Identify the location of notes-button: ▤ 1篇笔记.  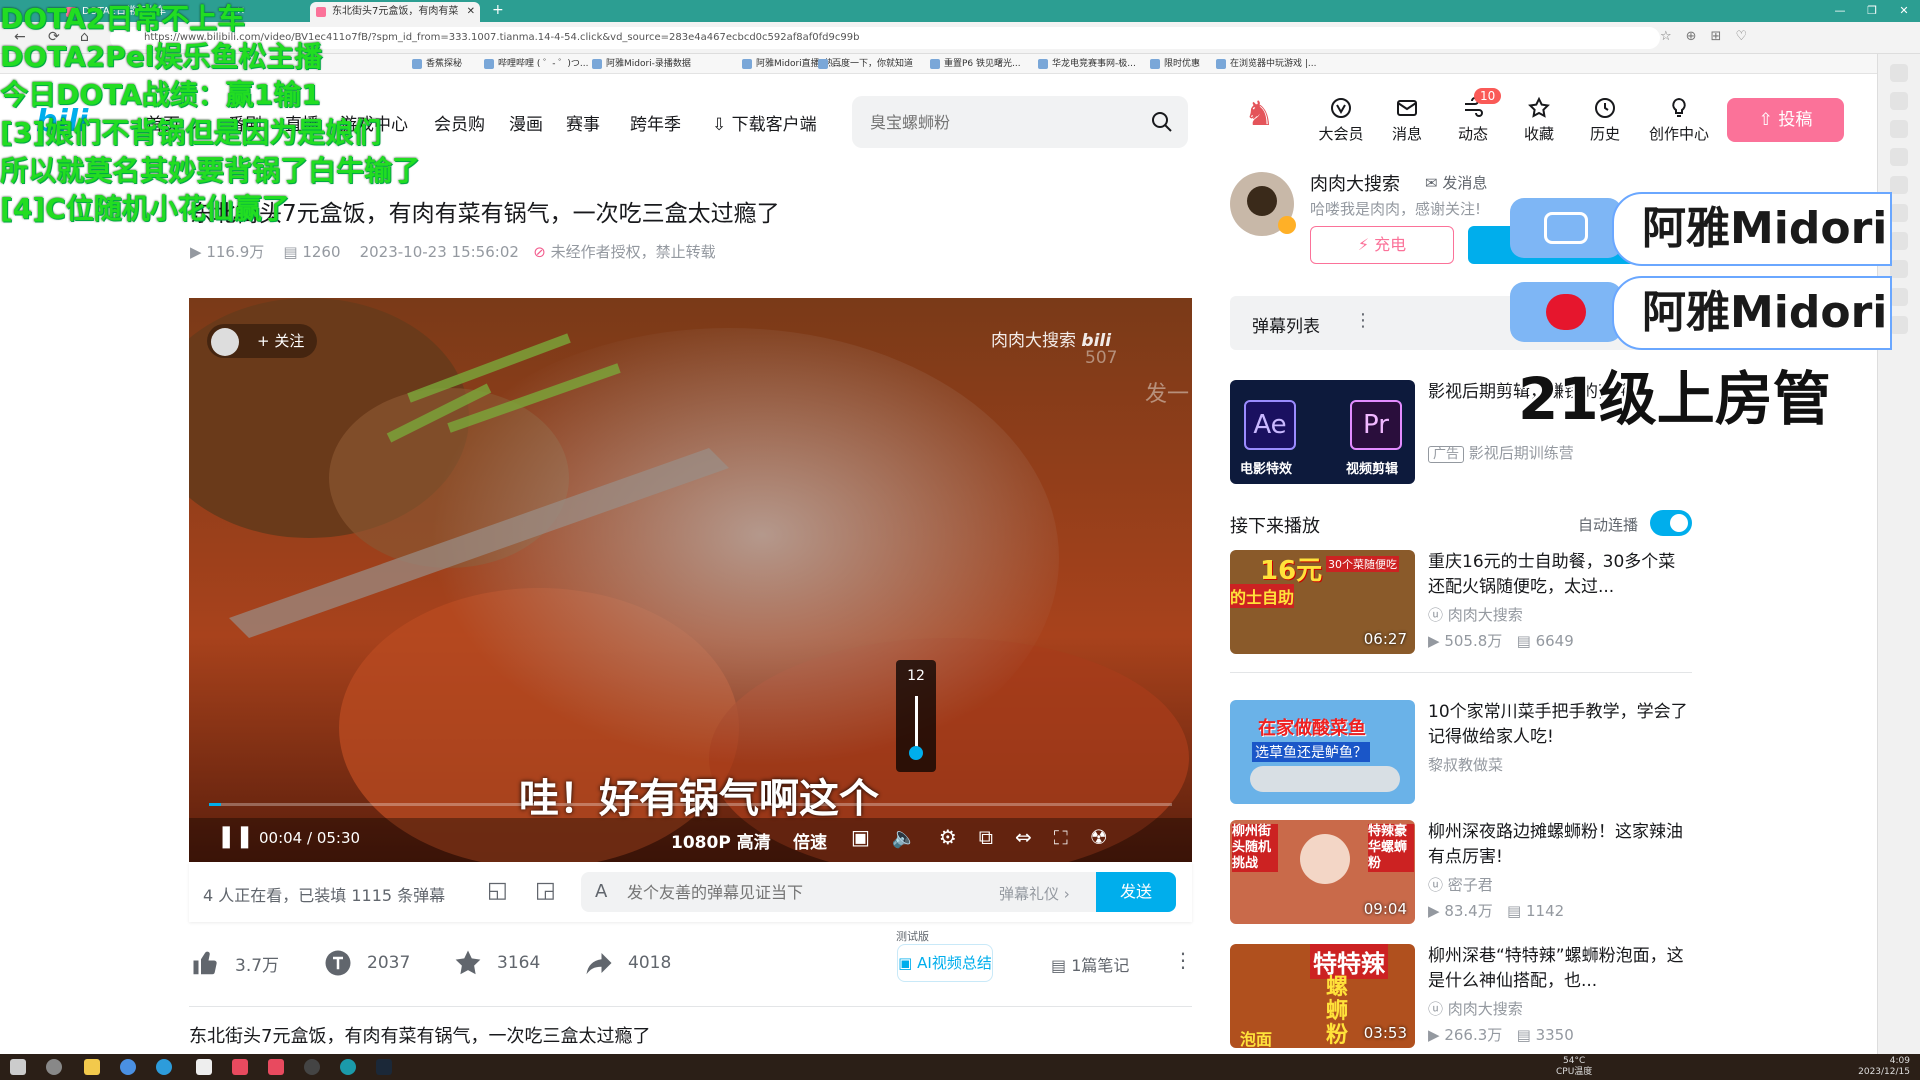
(1090, 964).